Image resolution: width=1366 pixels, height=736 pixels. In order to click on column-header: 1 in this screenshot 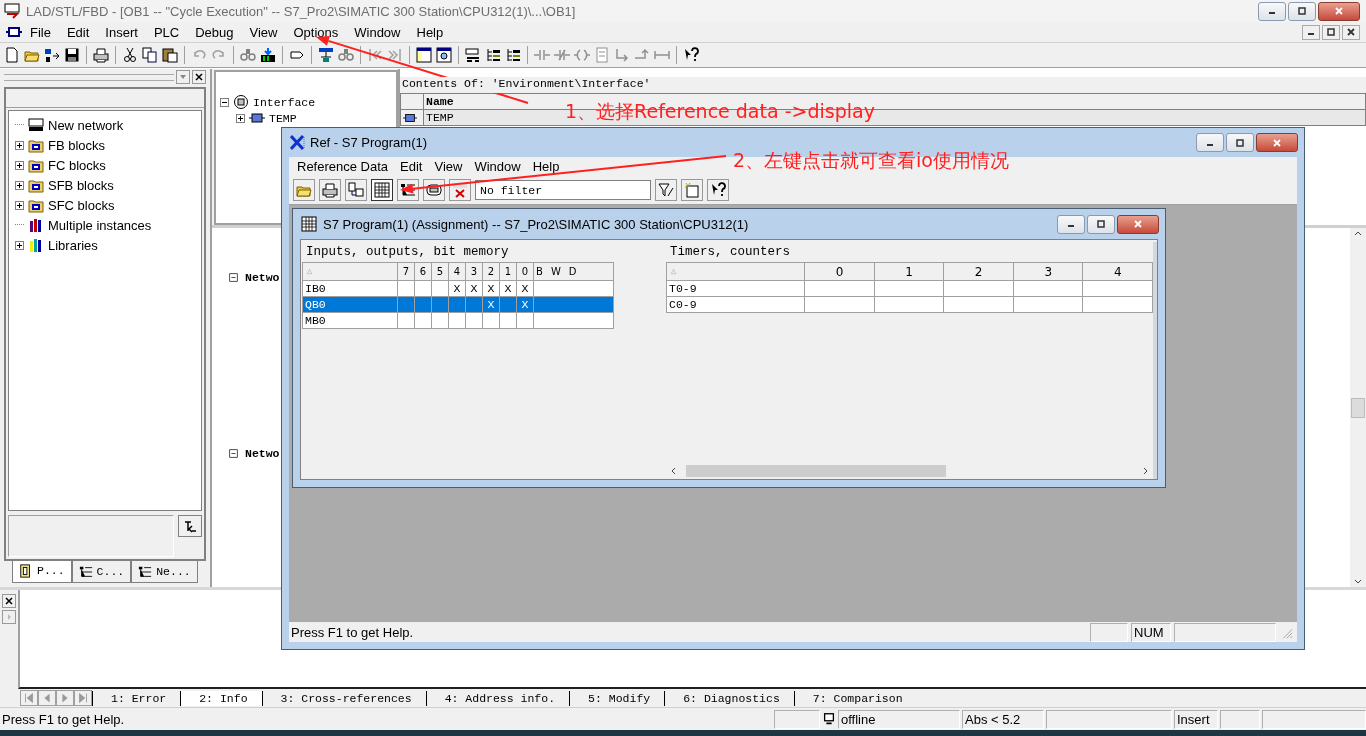, I will do `click(909, 271)`.